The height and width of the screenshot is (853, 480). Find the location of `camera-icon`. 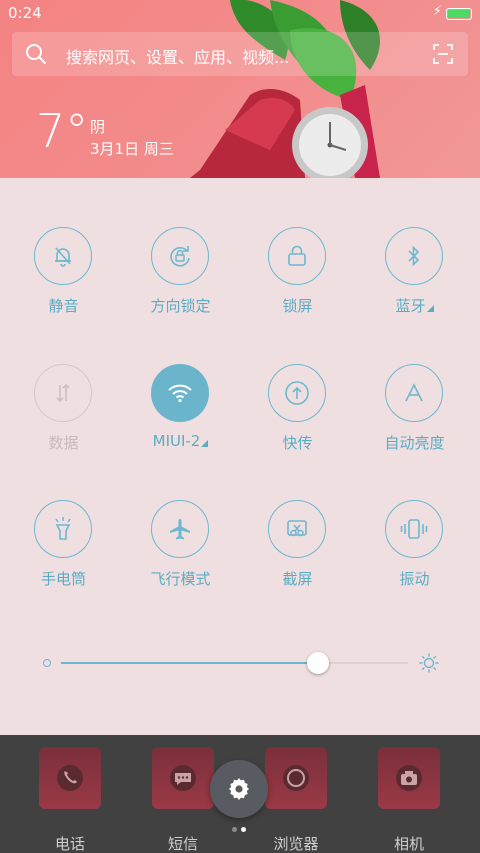

camera-icon is located at coordinates (409, 778).